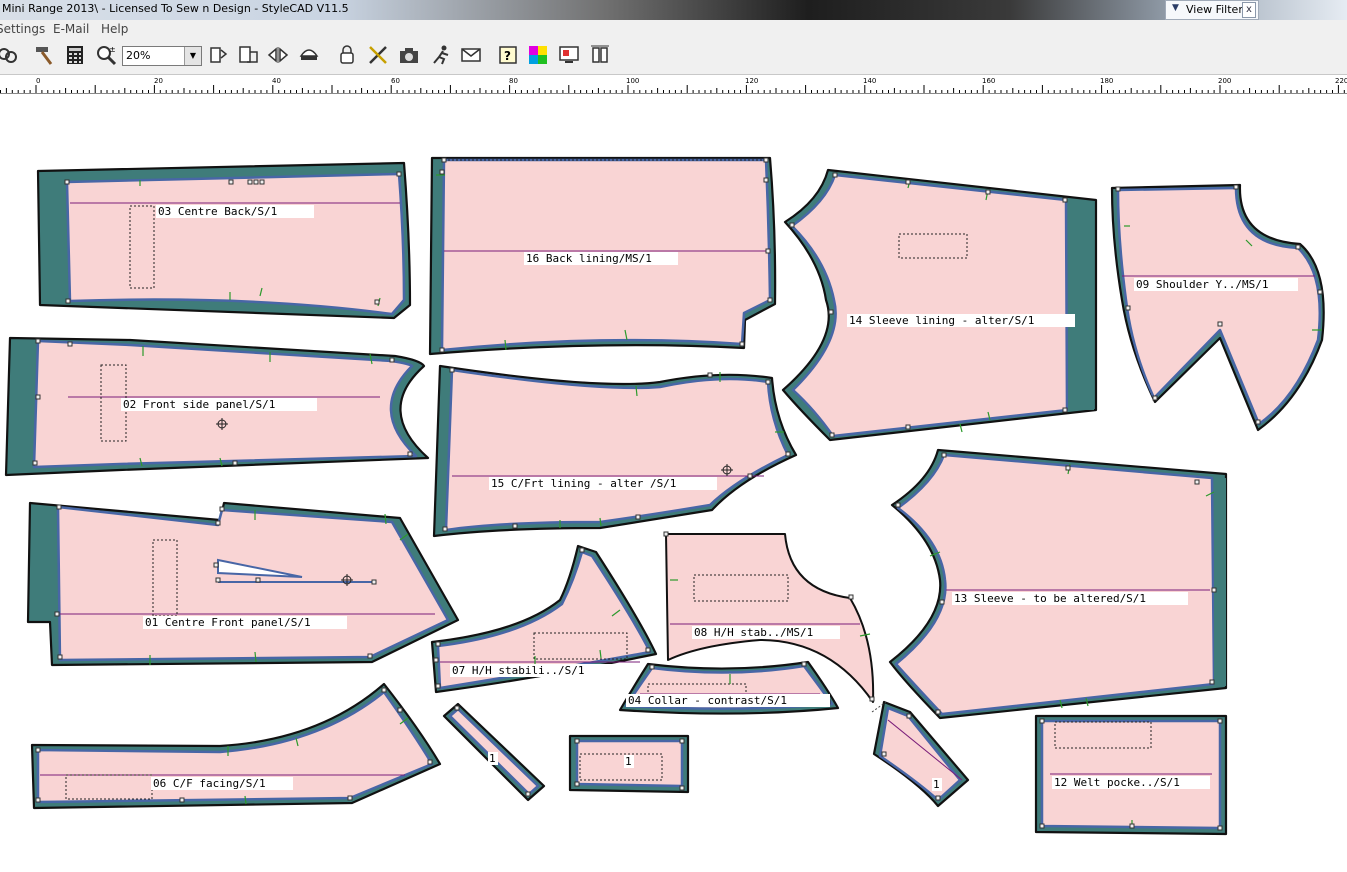 This screenshot has height=872, width=1347. What do you see at coordinates (1106, 81) in the screenshot?
I see `ruler-tick: 180` at bounding box center [1106, 81].